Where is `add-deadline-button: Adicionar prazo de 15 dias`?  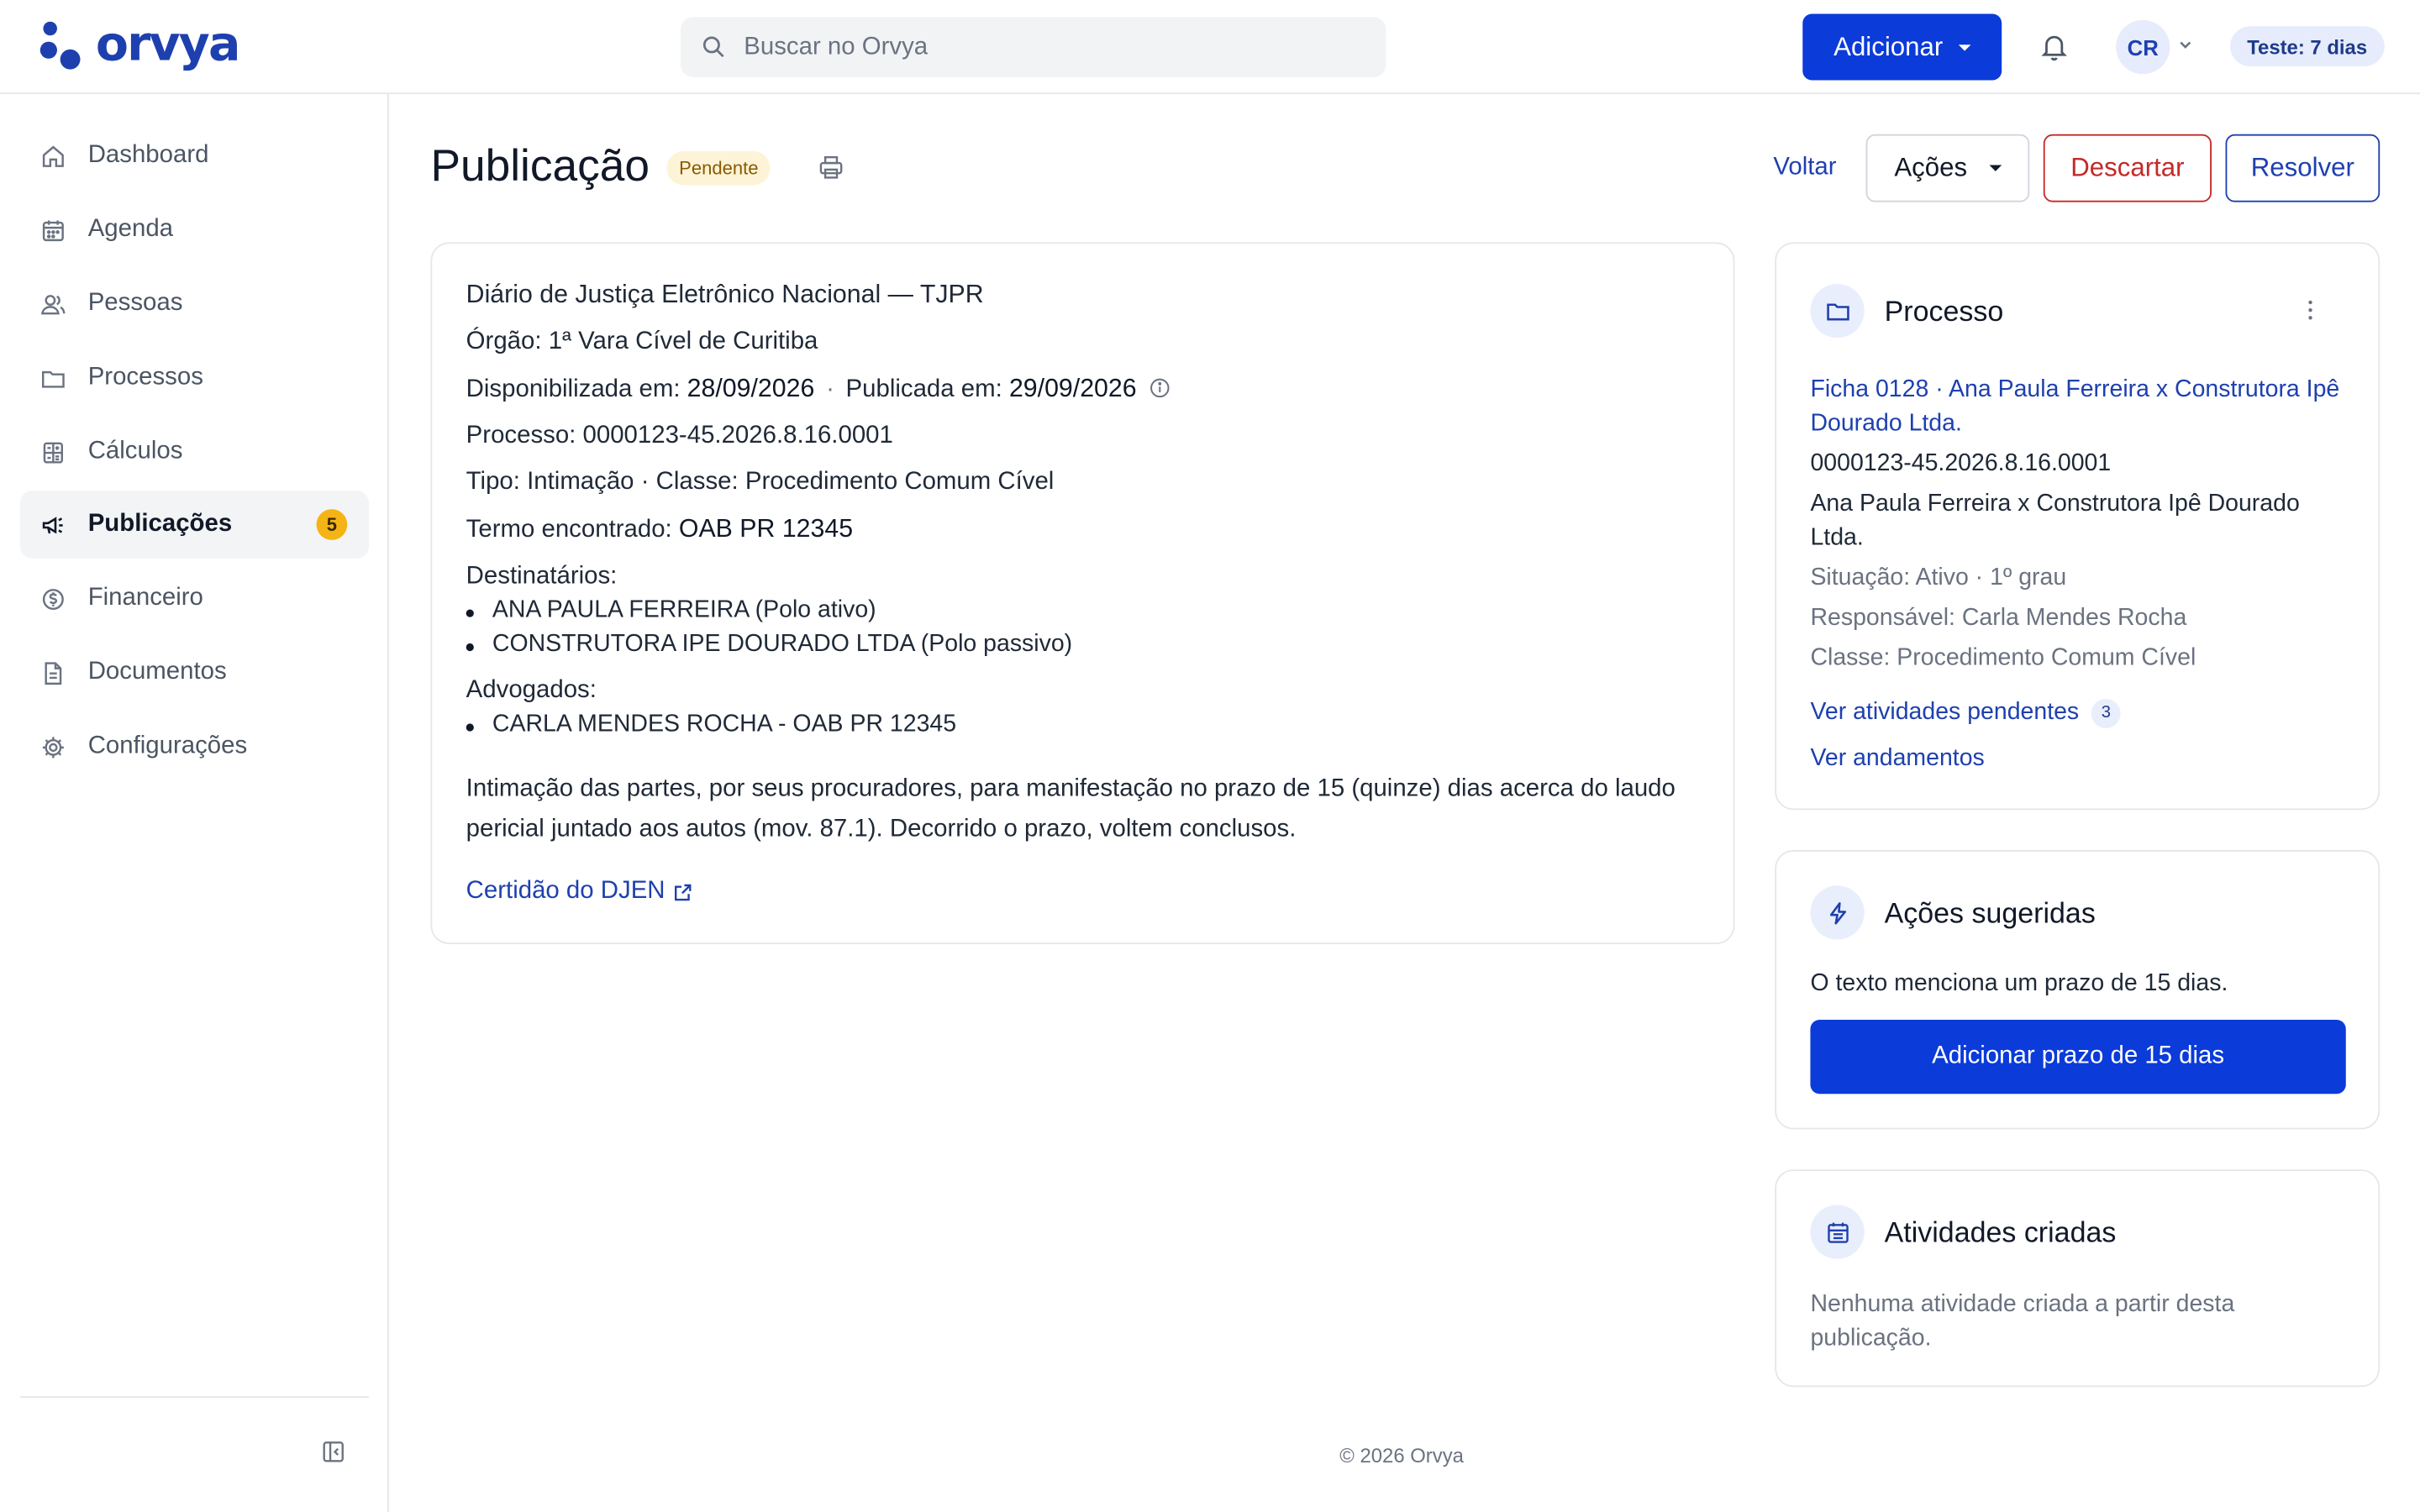 add-deadline-button: Adicionar prazo de 15 dias is located at coordinates (2078, 1057).